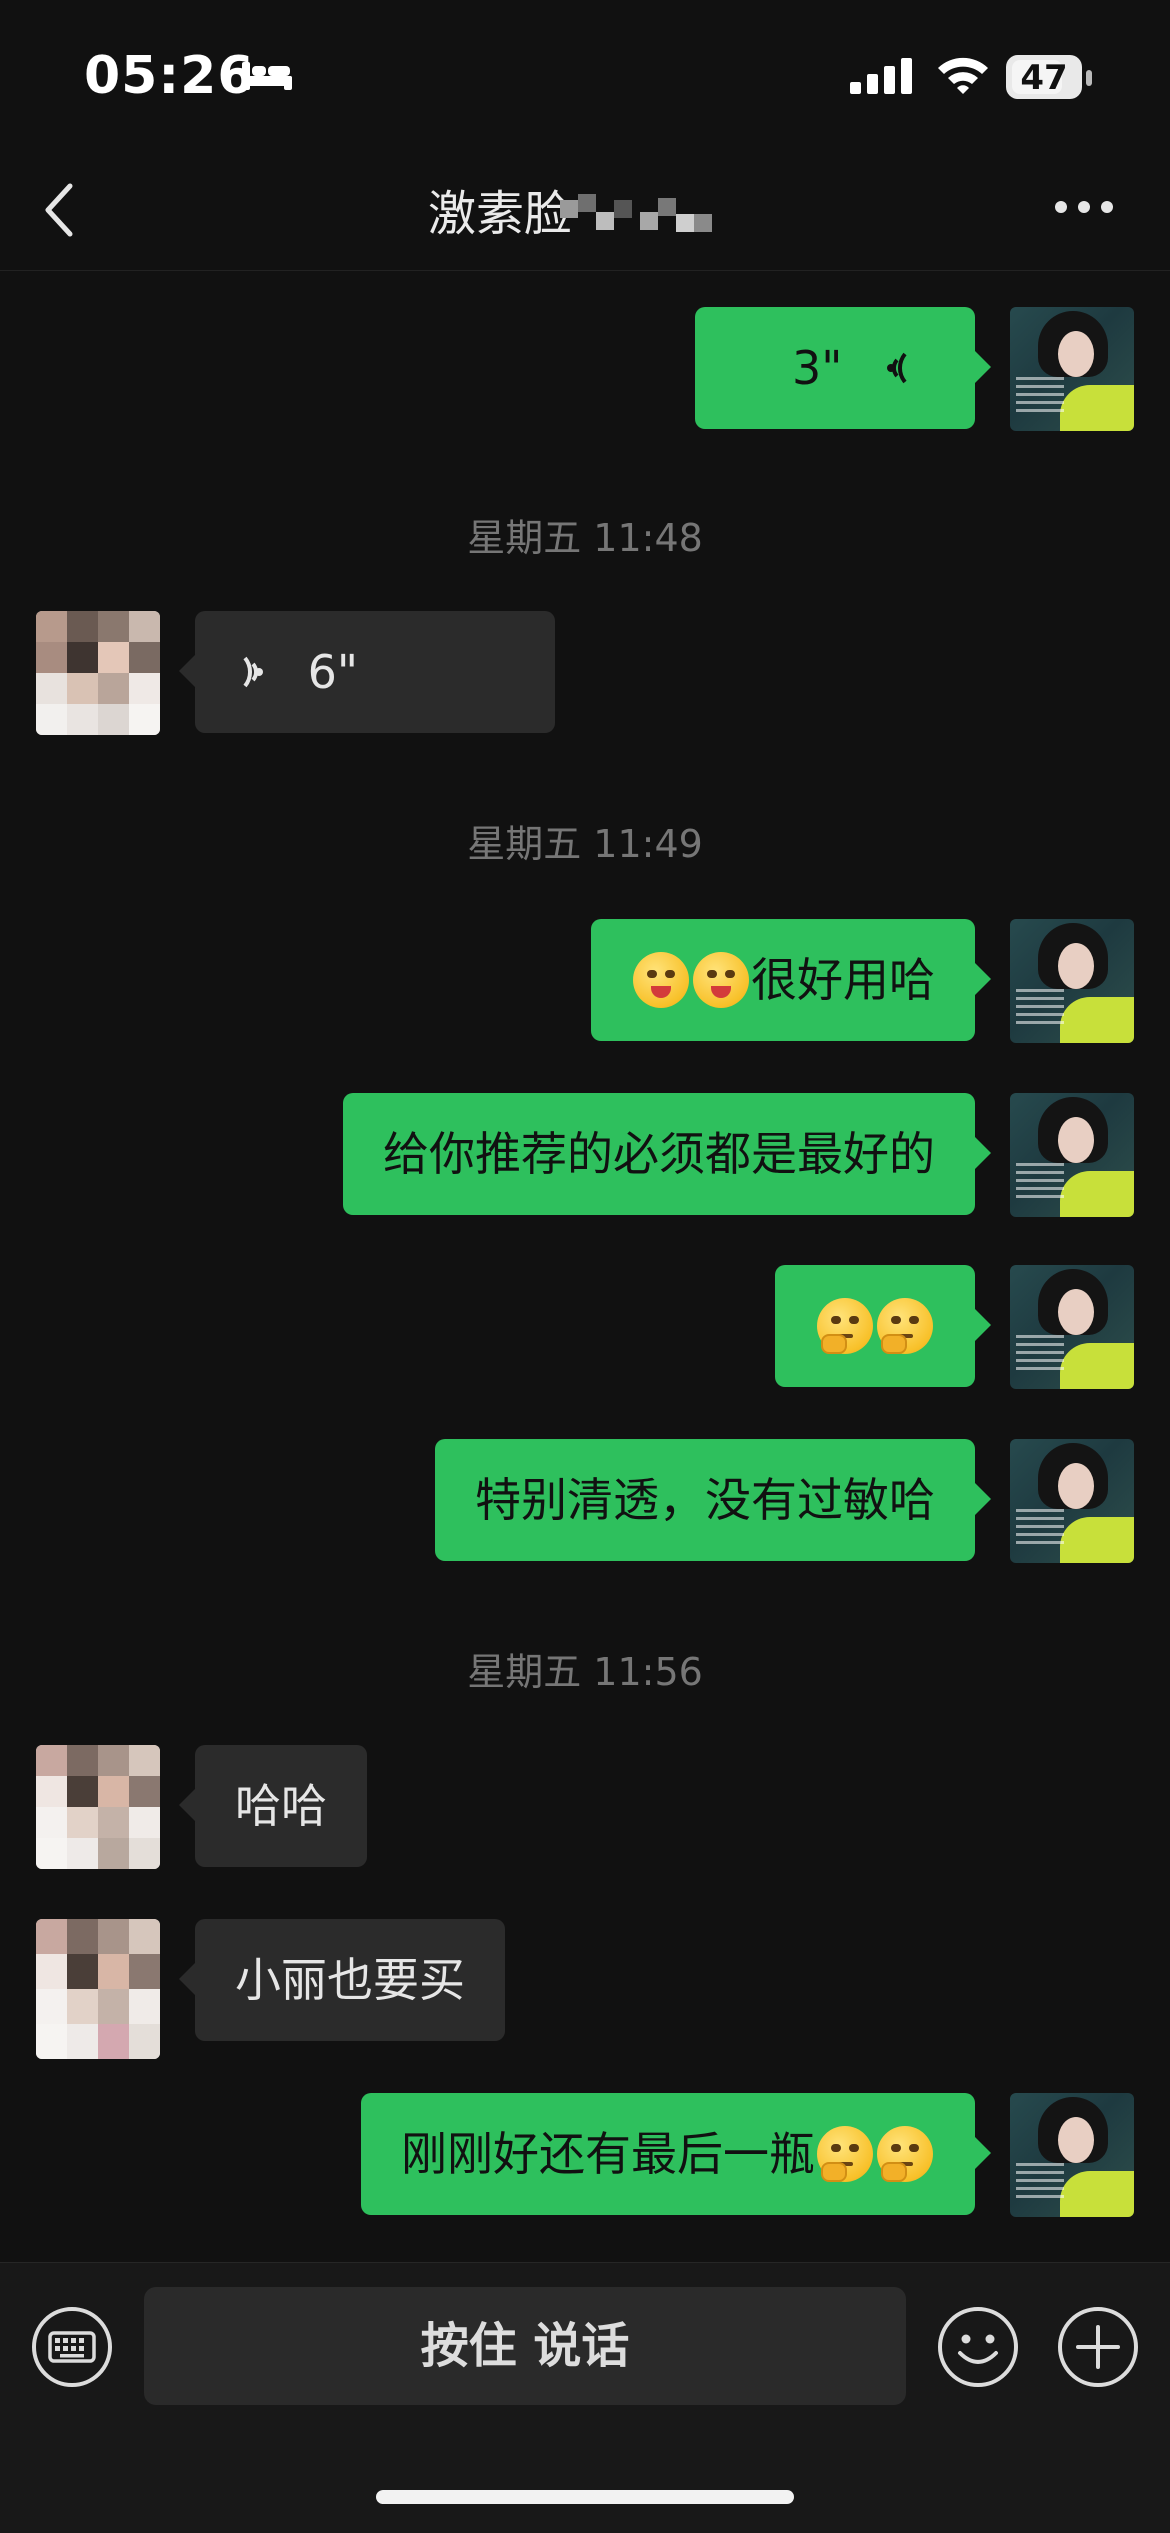 This screenshot has width=1170, height=2533. Describe the element at coordinates (585, 1672) in the screenshot. I see `timestamp: 星期五 11:56` at that location.